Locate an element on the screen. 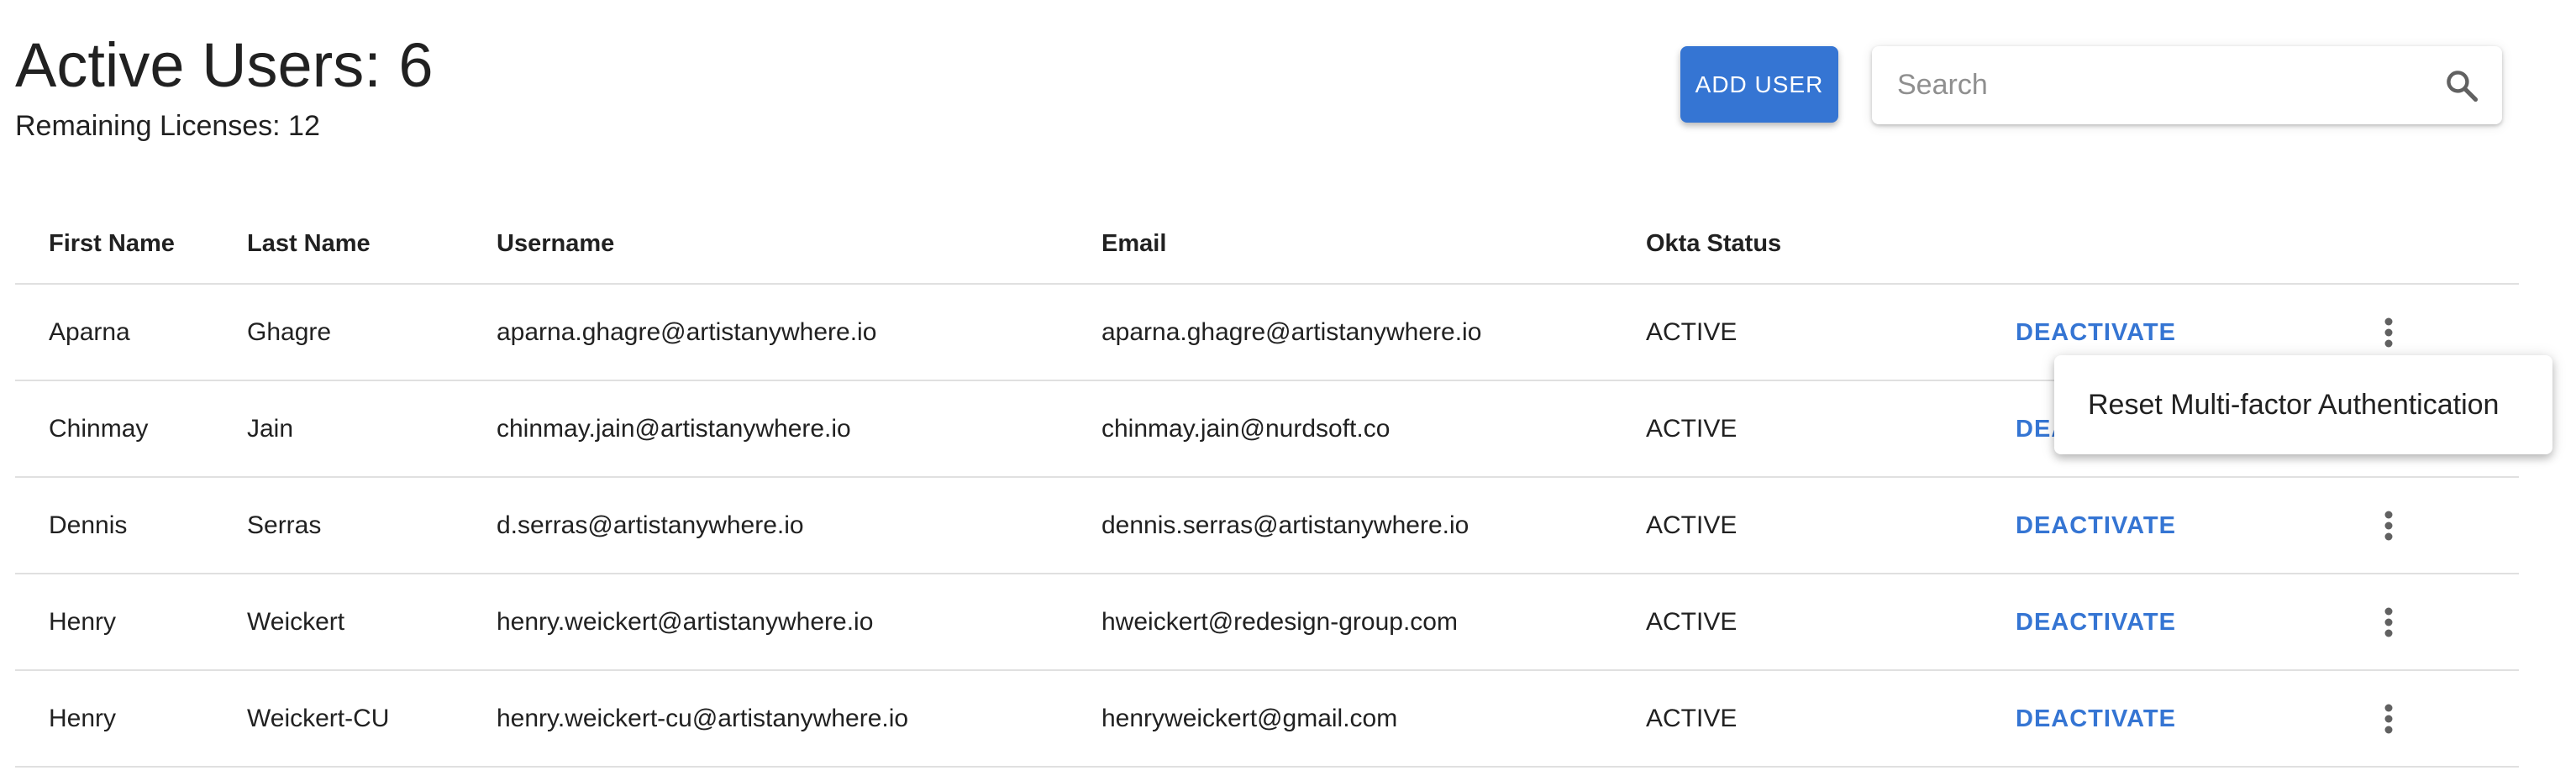  reset-mfa-menu-item: Reset Multi-factor Authentication is located at coordinates (2303, 404).